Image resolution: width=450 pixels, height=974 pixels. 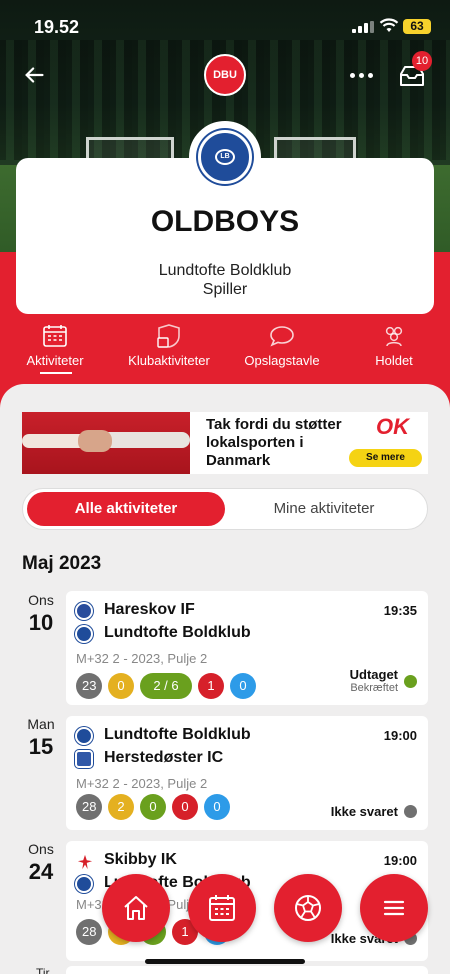 I want to click on date-column: Man 15, so click(x=41, y=738).